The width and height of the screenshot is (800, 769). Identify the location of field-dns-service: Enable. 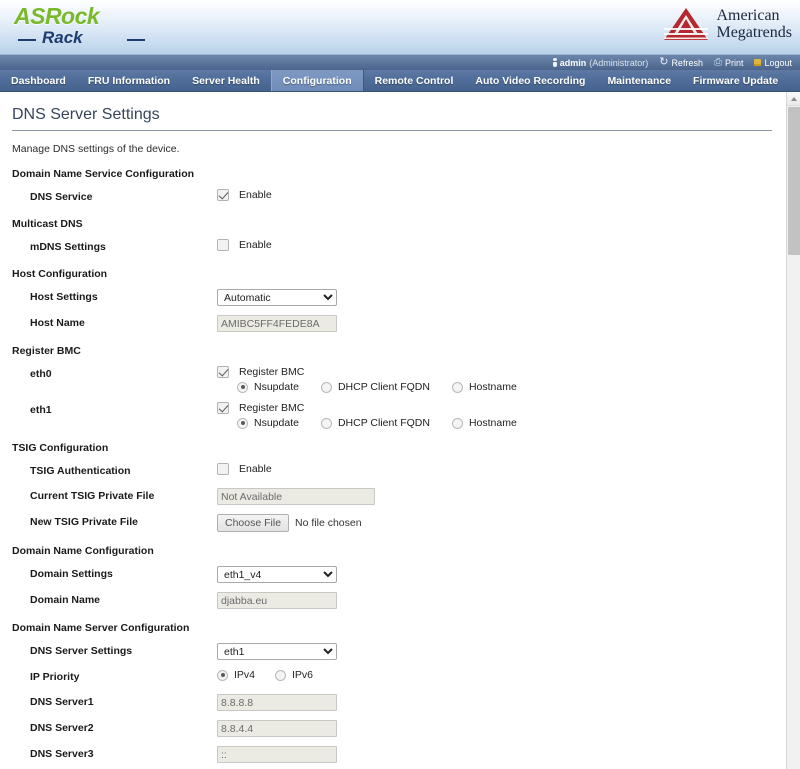
(501, 195).